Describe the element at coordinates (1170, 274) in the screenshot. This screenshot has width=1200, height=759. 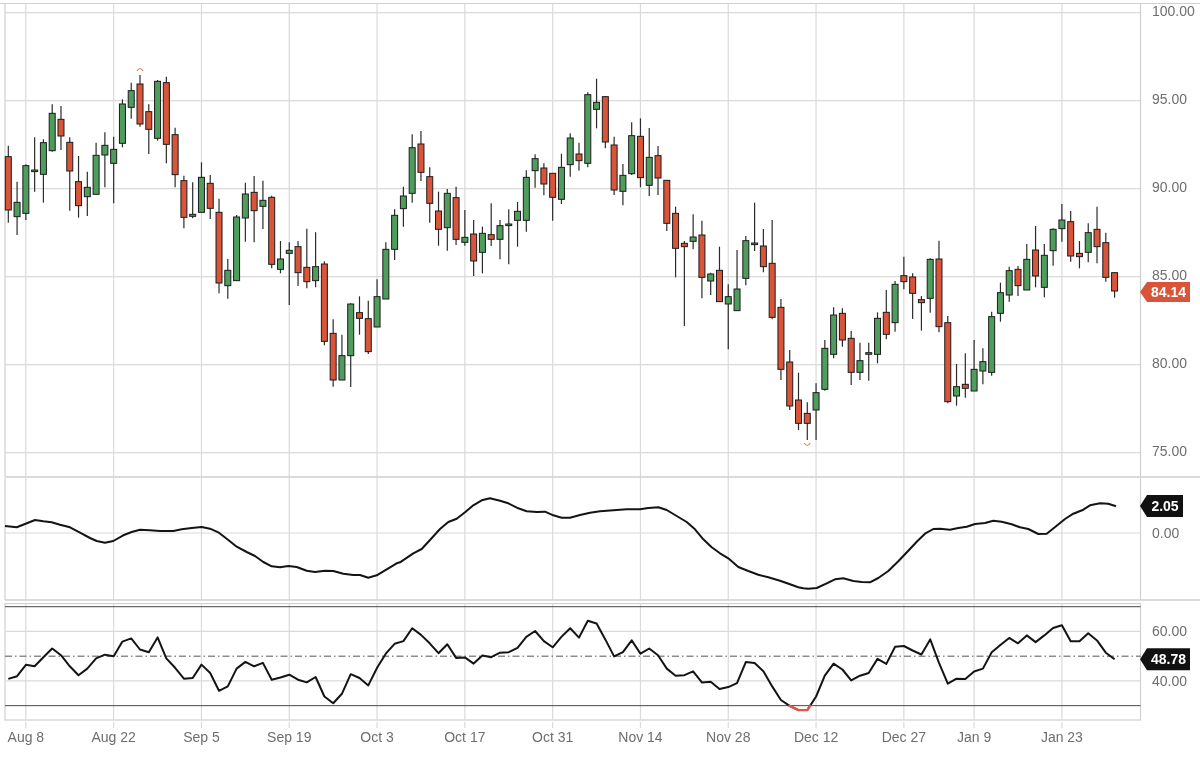
I see `y-axis-label: 85.00` at that location.